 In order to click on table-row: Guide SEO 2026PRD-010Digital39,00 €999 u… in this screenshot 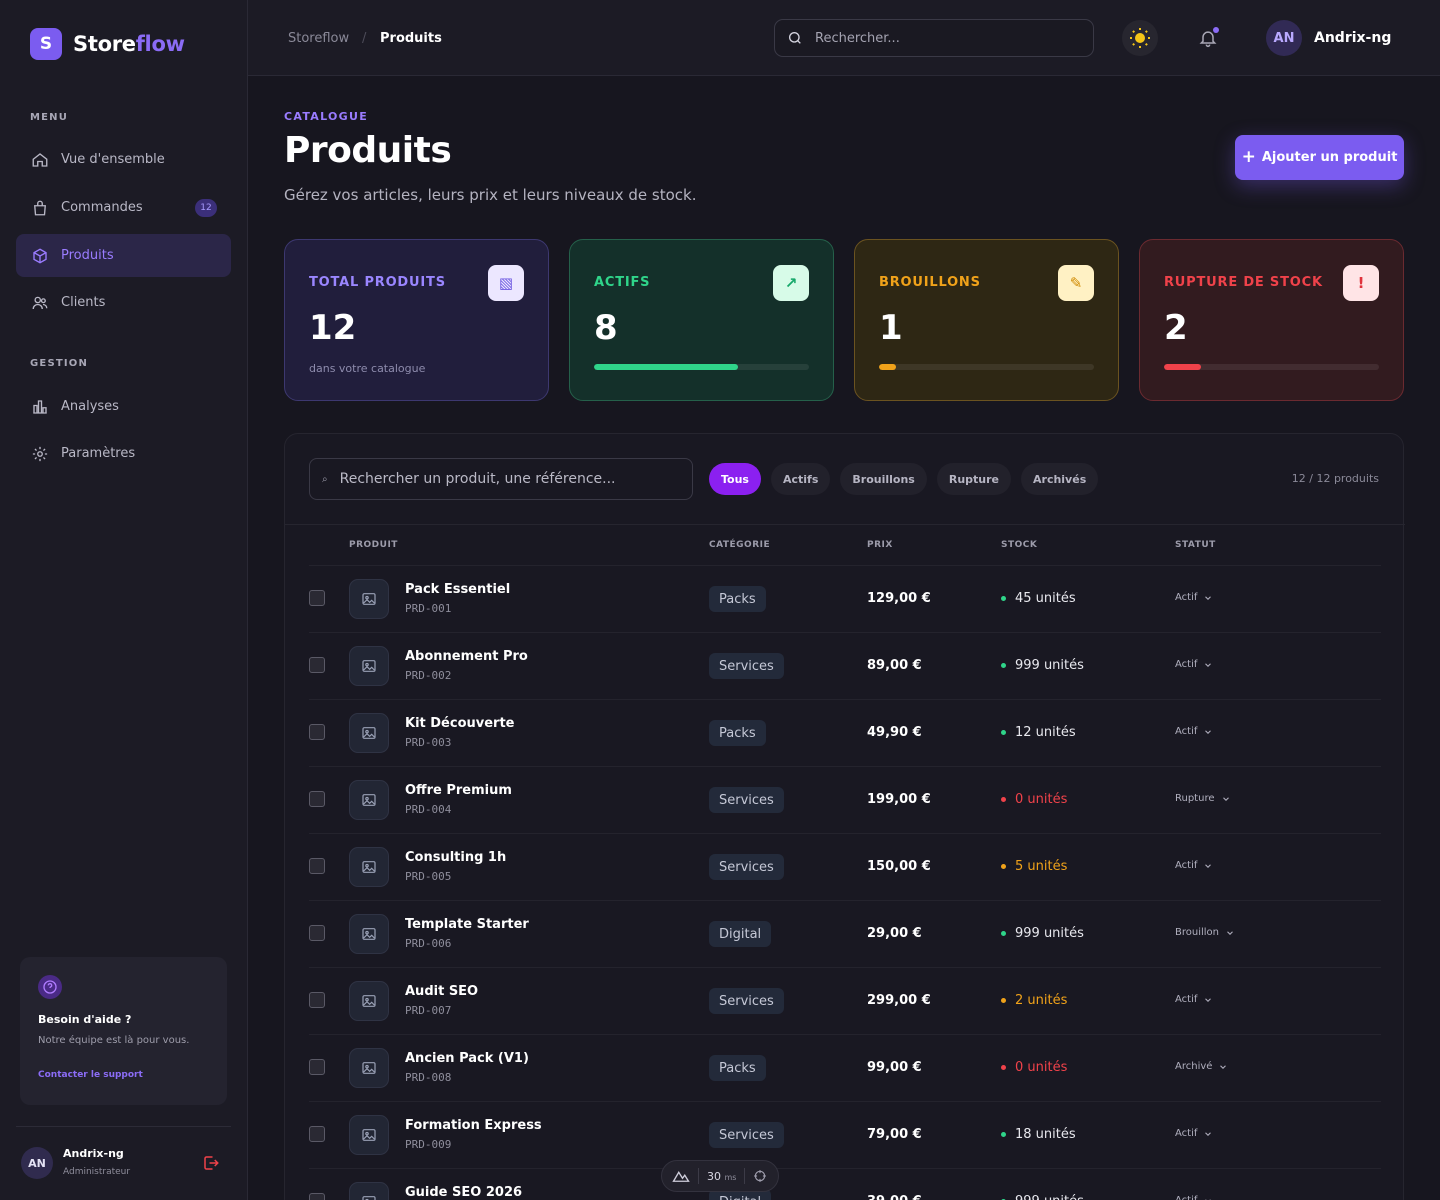, I will do `click(845, 1184)`.